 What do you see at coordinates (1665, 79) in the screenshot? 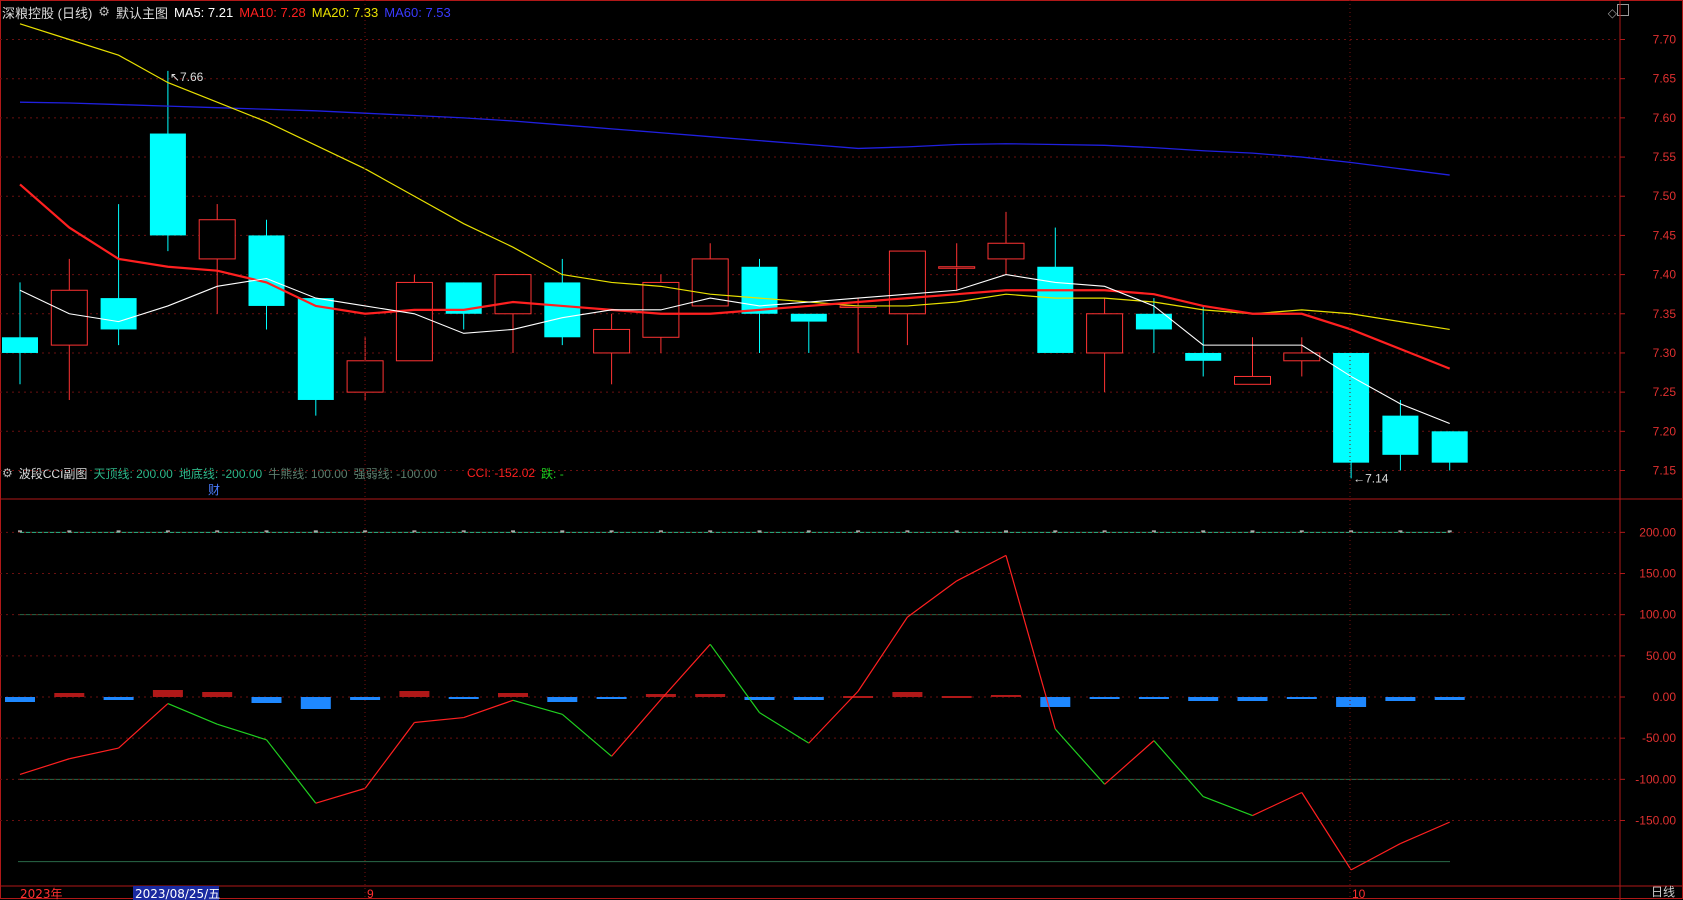
I see `main-tick-label: 7.65` at bounding box center [1665, 79].